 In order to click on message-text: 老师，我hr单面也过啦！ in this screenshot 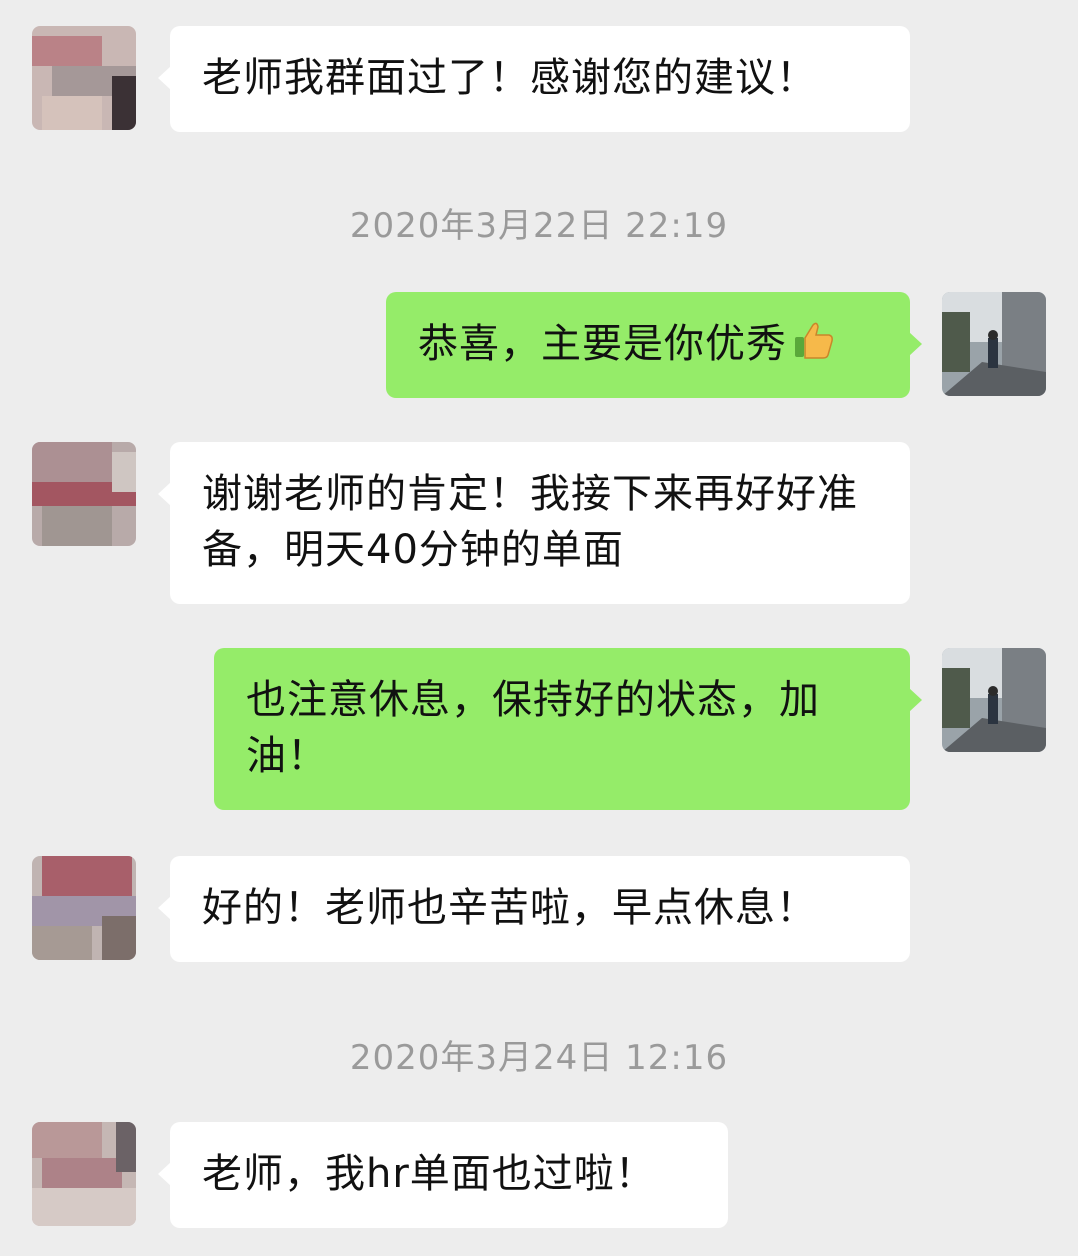, I will do `click(429, 1174)`.